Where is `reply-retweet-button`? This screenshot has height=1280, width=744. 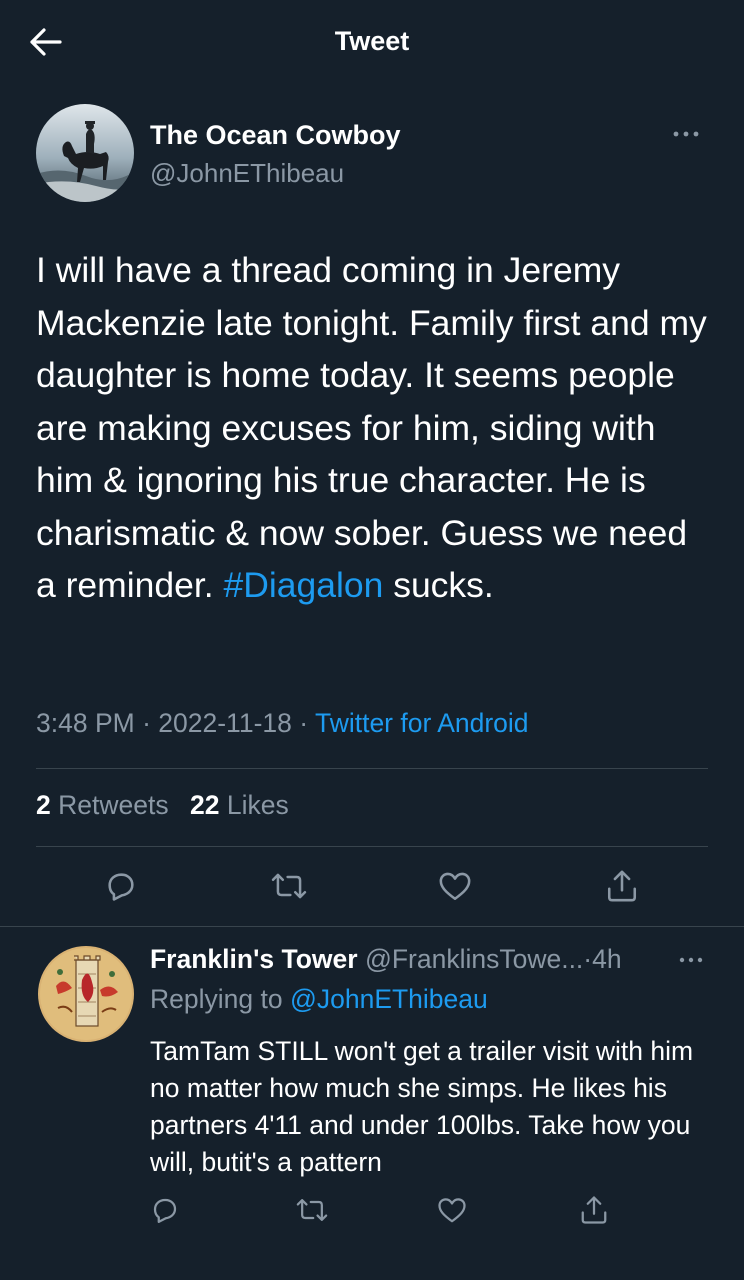
reply-retweet-button is located at coordinates (312, 1210).